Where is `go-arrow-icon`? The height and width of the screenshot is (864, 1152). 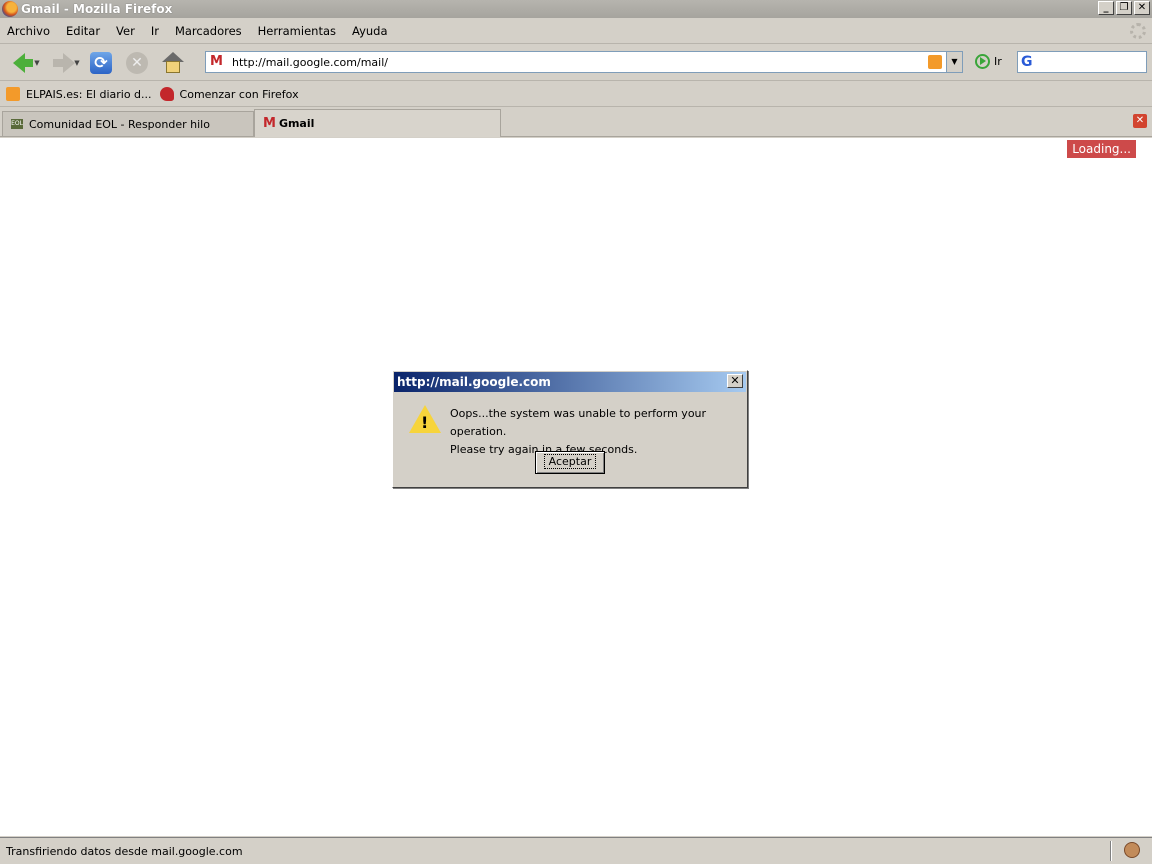 go-arrow-icon is located at coordinates (982, 61).